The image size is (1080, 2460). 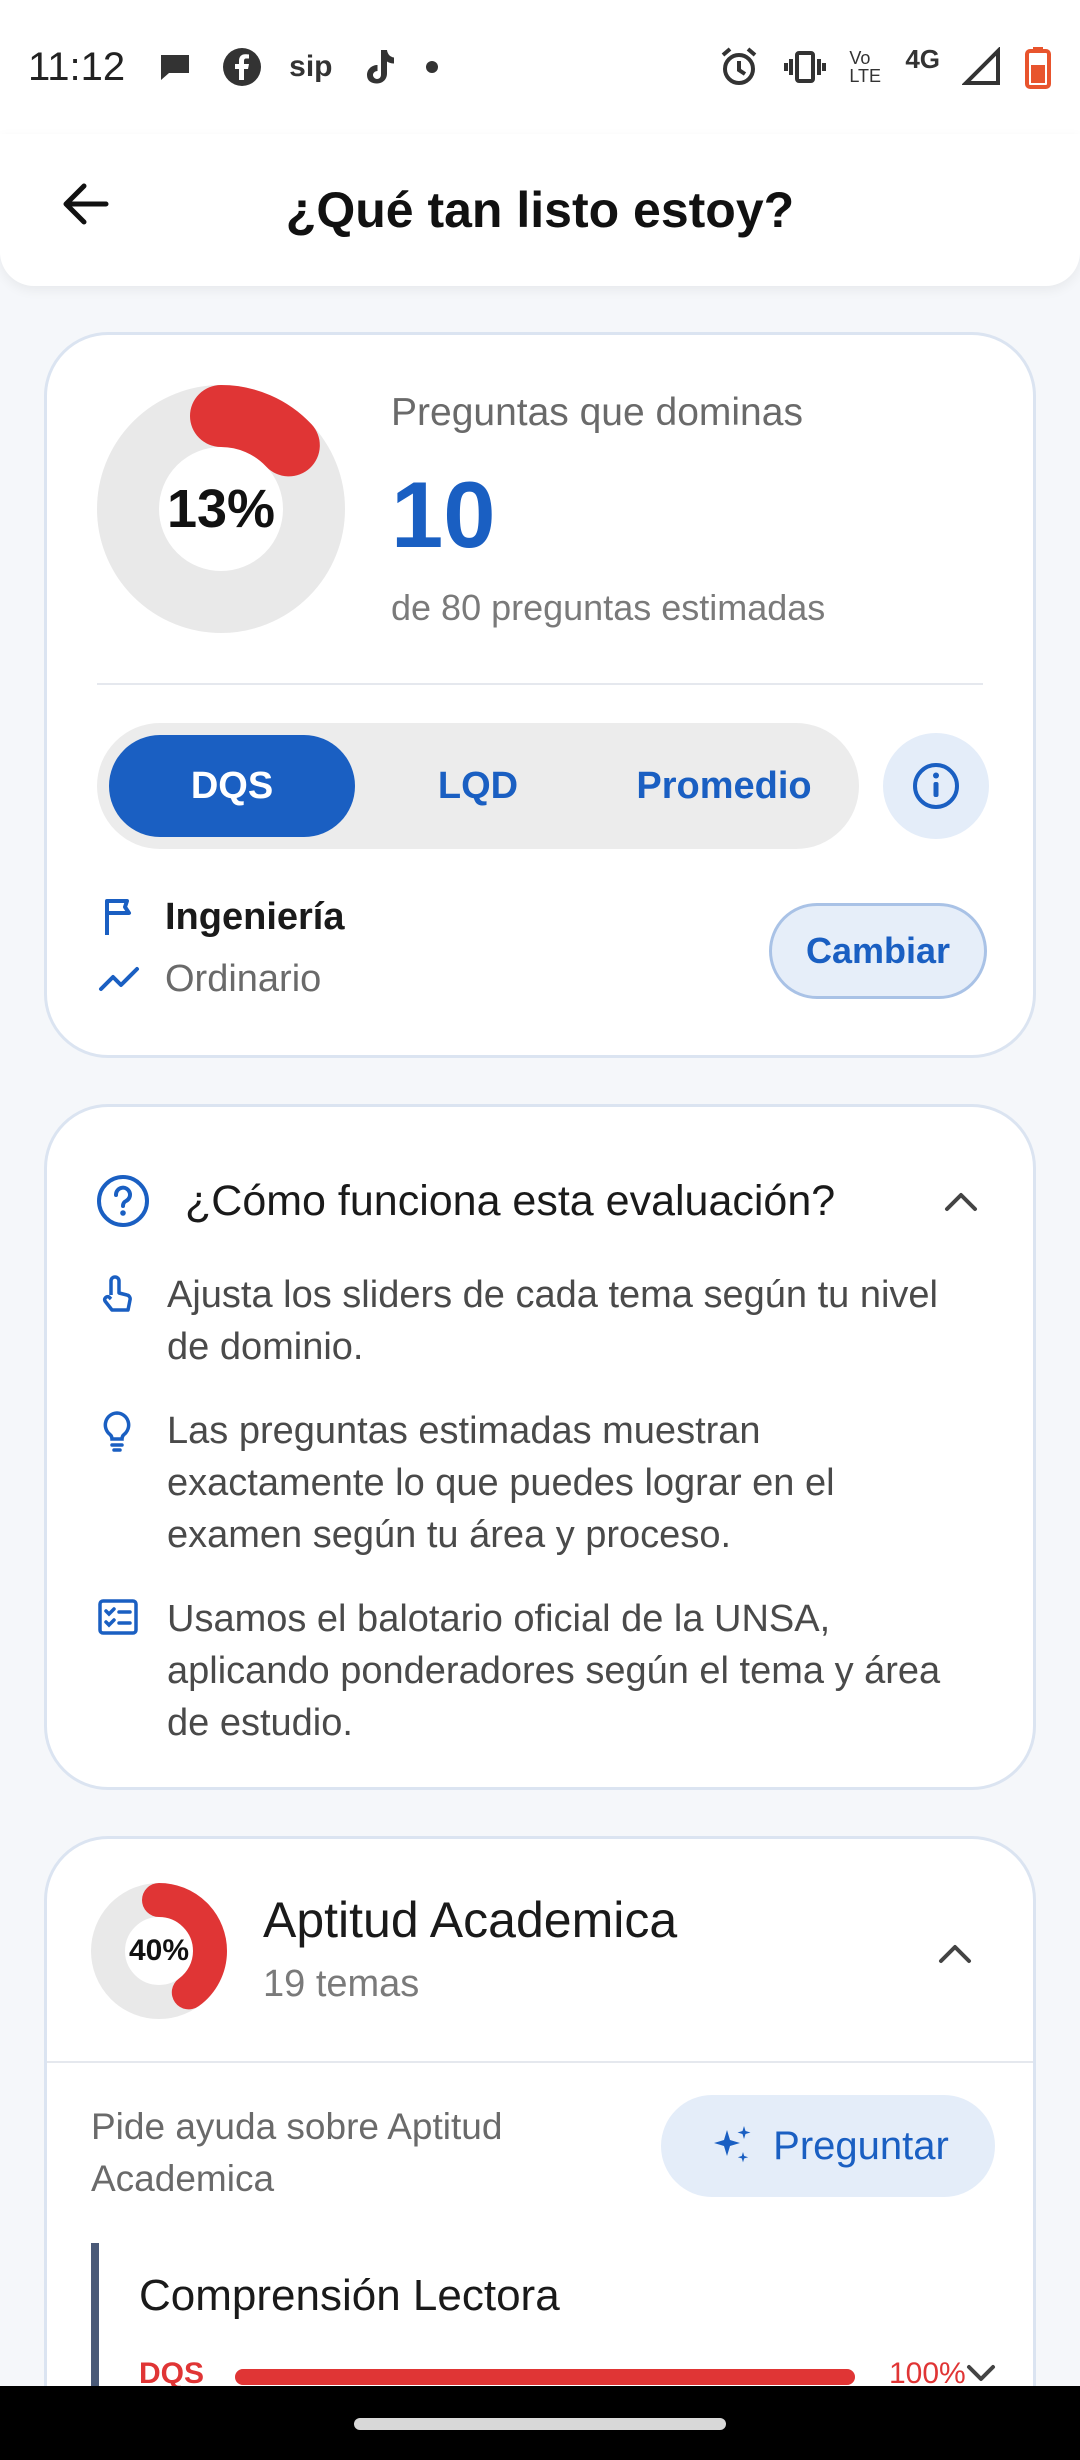 What do you see at coordinates (443, 514) in the screenshot?
I see `mastered-questions-value: 10` at bounding box center [443, 514].